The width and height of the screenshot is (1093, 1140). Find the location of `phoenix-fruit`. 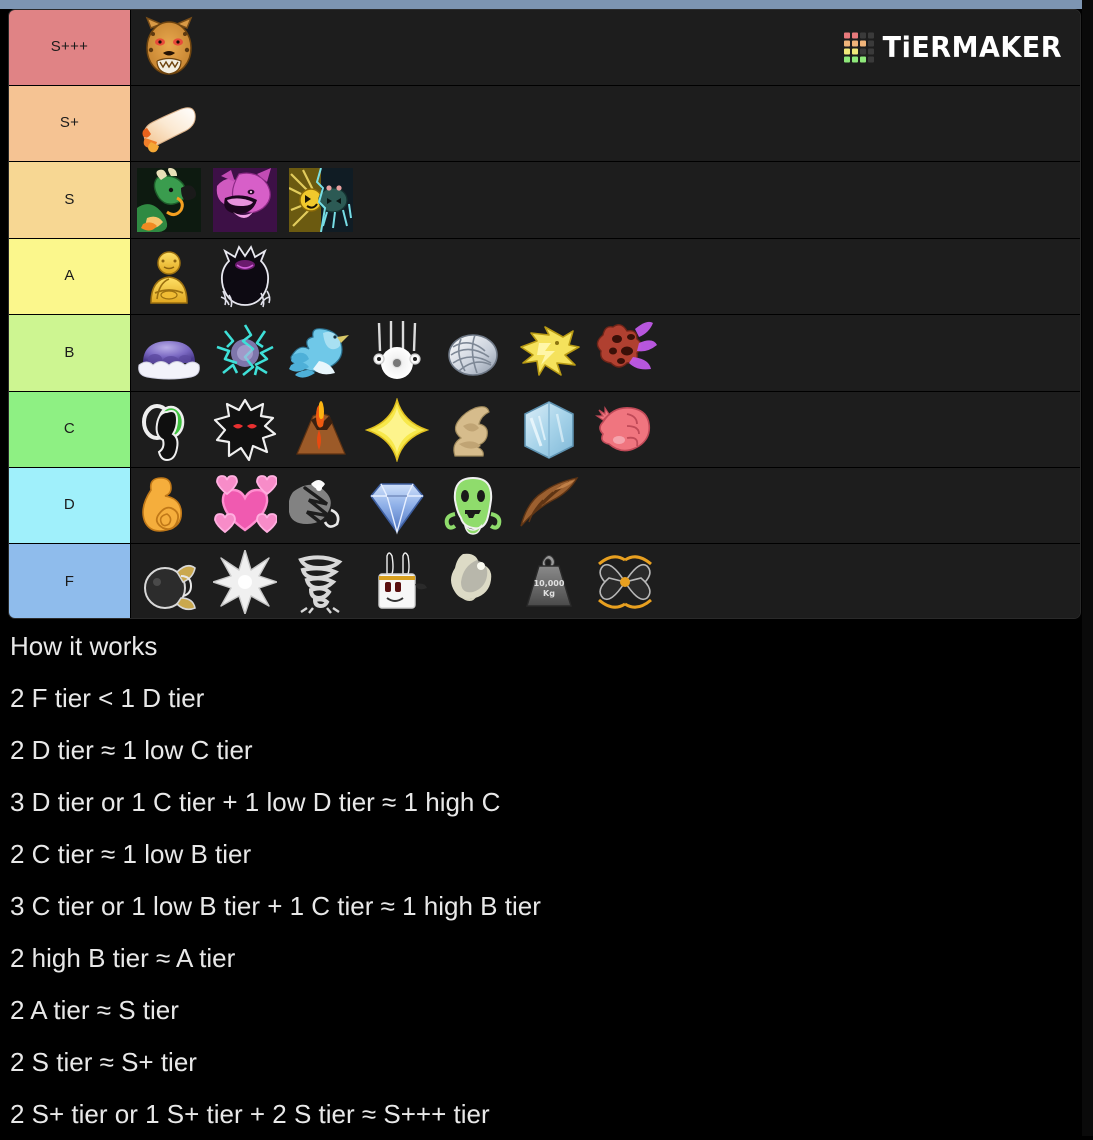

phoenix-fruit is located at coordinates (321, 353).